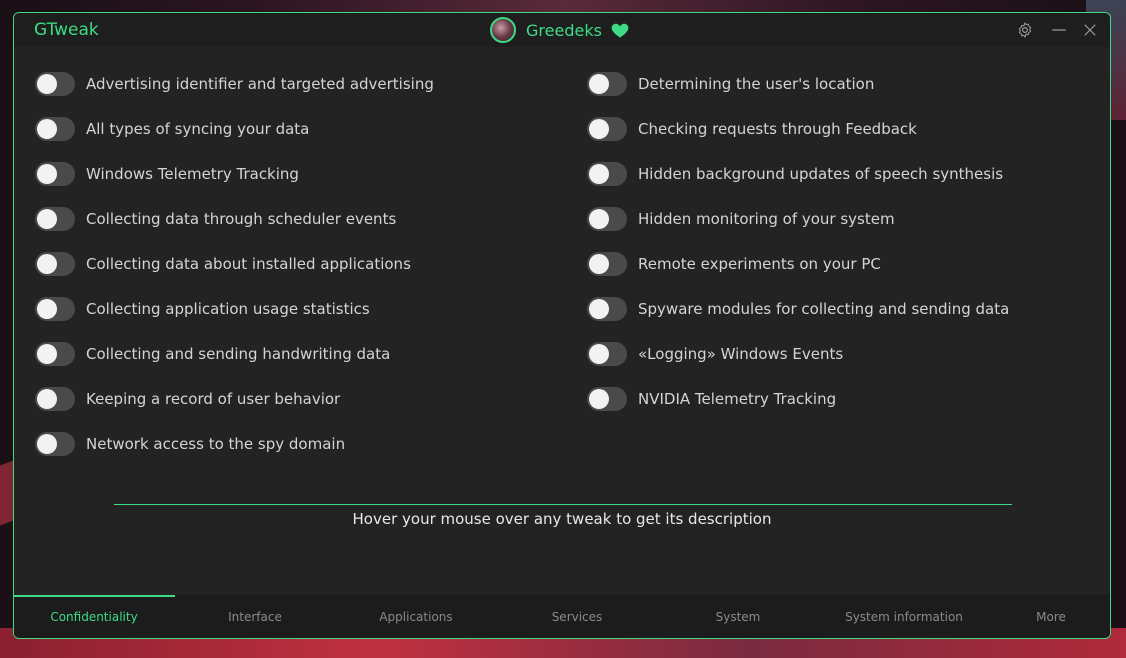 The height and width of the screenshot is (658, 1126). I want to click on tweak-row: All types of syncing your data, so click(172, 129).